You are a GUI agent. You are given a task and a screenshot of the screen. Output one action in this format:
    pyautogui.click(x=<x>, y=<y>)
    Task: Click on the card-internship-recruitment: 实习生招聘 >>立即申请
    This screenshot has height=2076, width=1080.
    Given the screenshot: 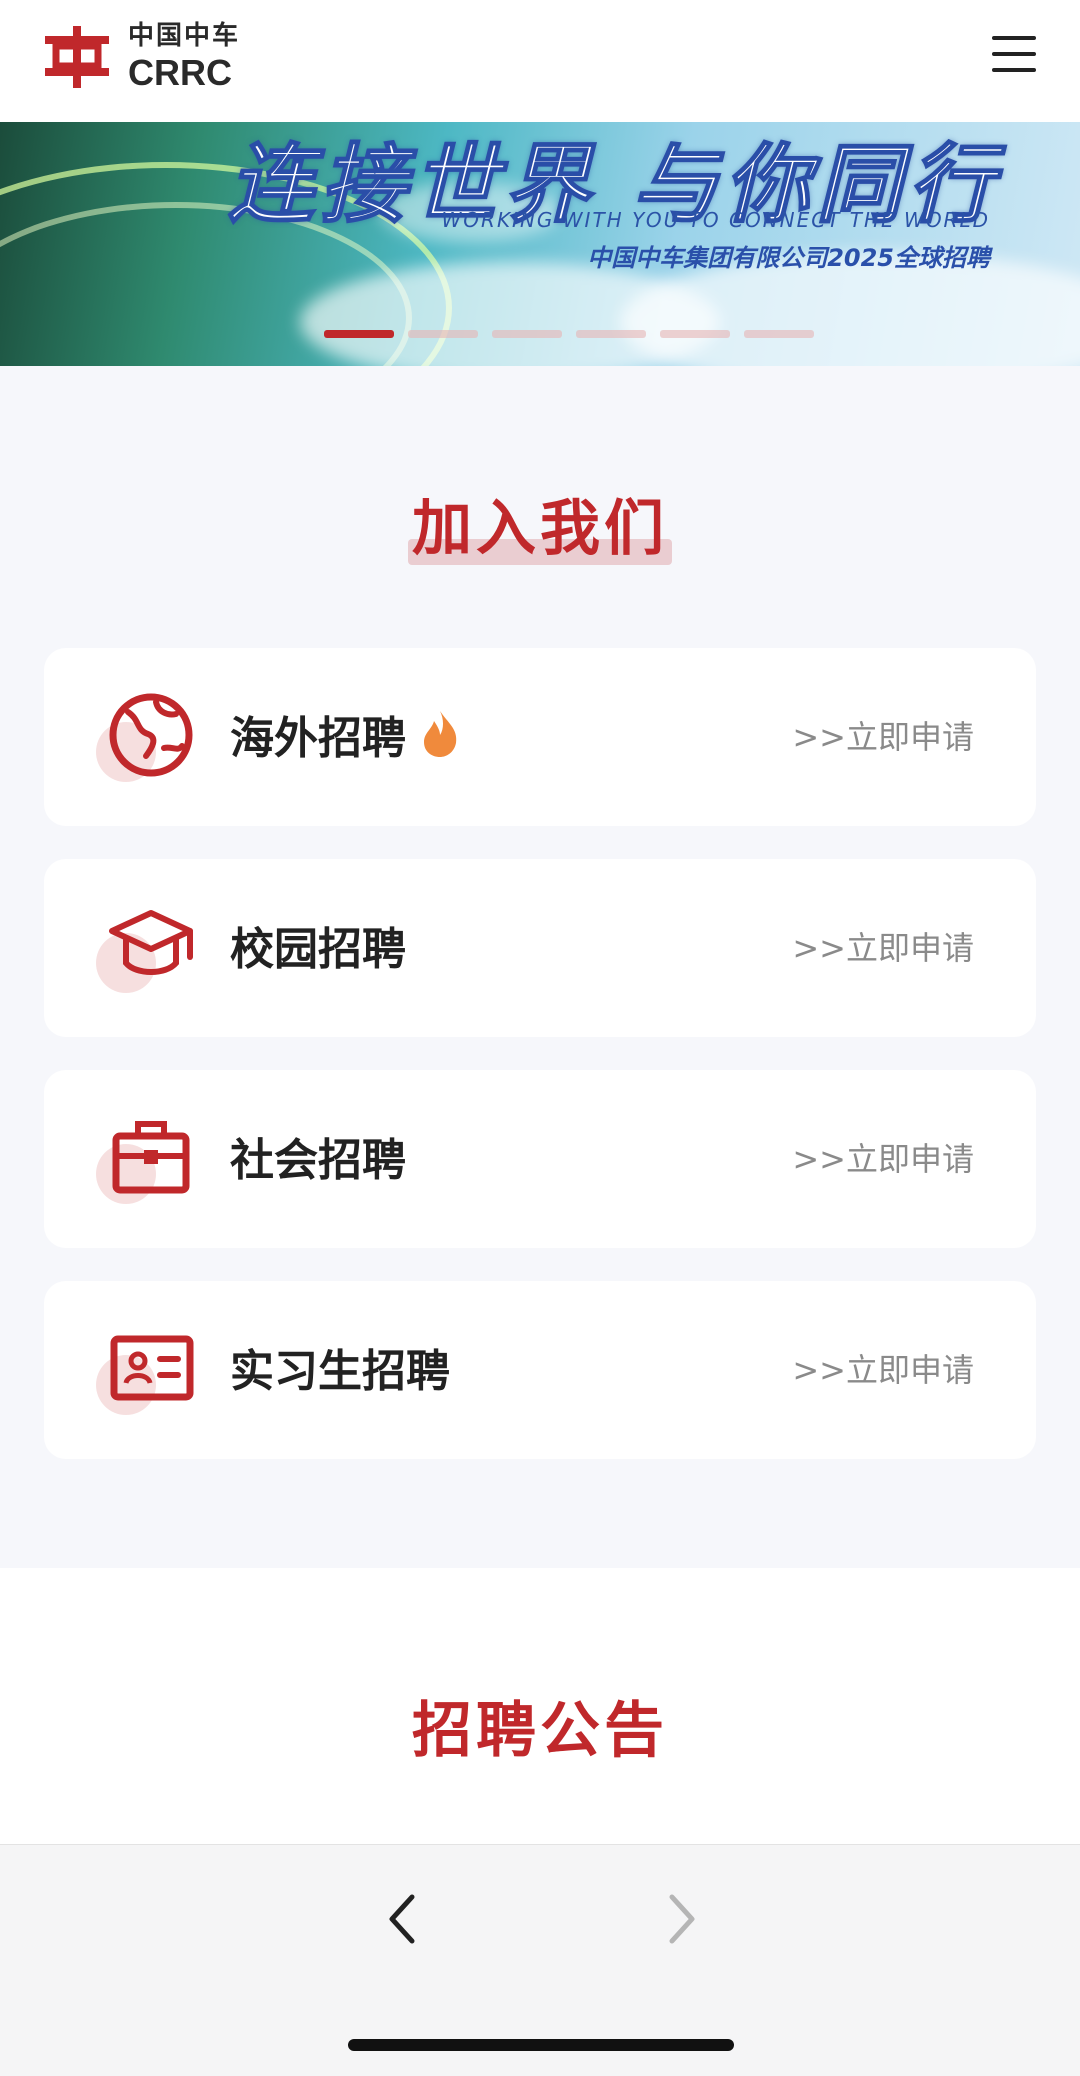 What is the action you would take?
    pyautogui.click(x=540, y=1370)
    